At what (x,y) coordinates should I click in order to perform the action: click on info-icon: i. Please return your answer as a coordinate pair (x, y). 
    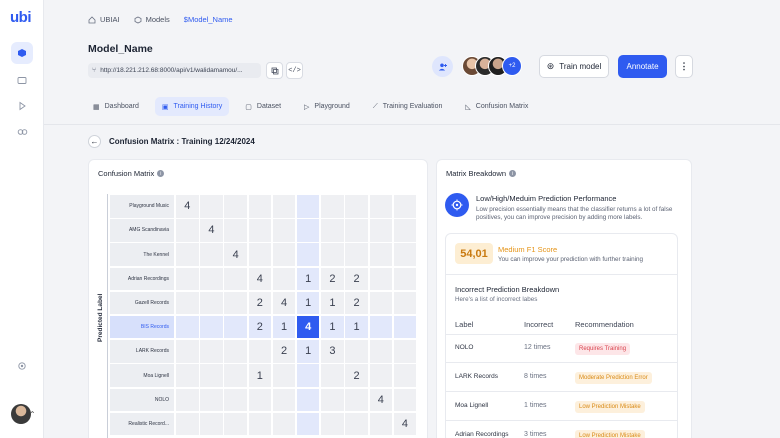
    Looking at the image, I should click on (513, 173).